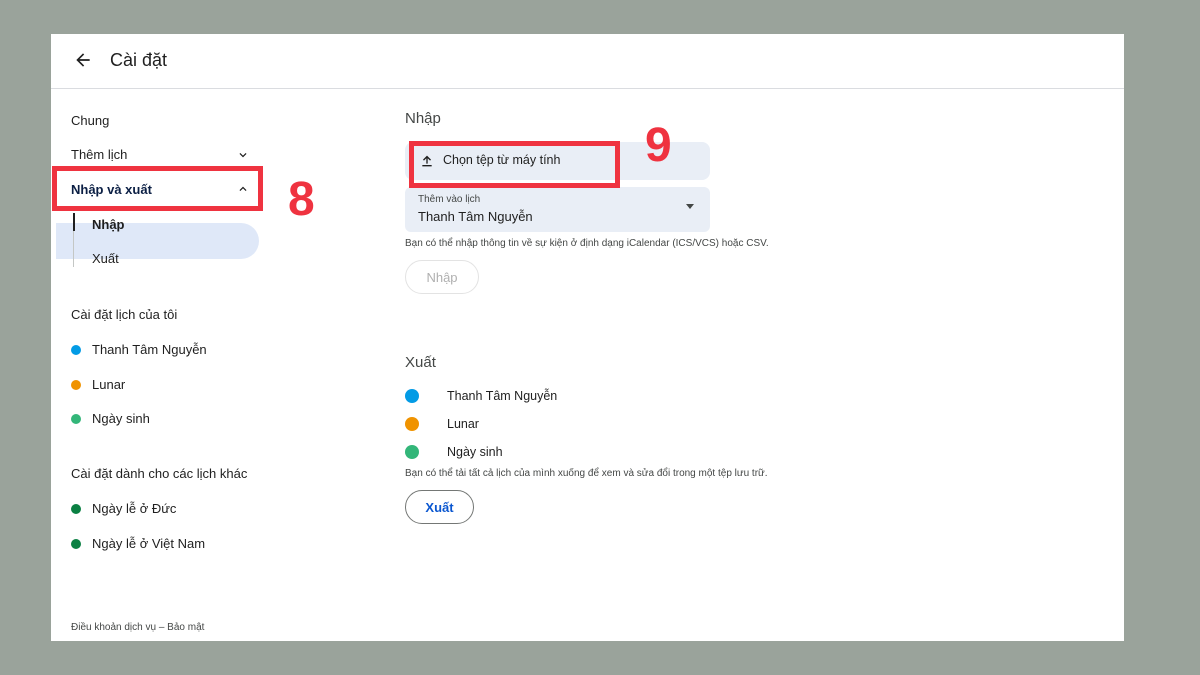 This screenshot has width=1200, height=675. What do you see at coordinates (105, 258) in the screenshot?
I see `sidebar-subitem-export: Xuất` at bounding box center [105, 258].